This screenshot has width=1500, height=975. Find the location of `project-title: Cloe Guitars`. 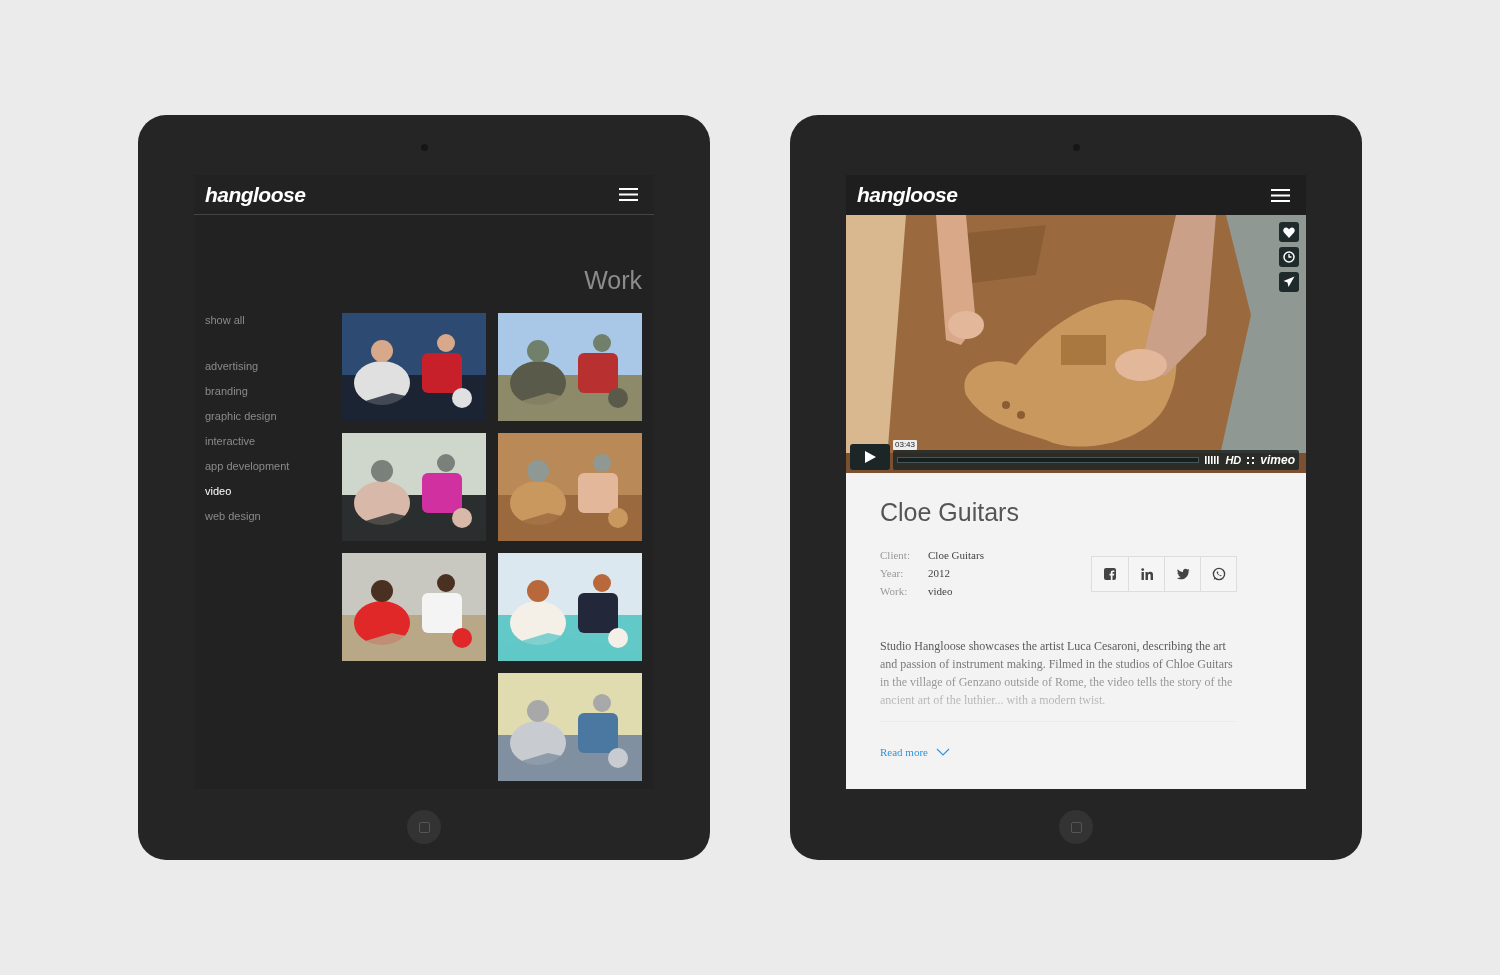

project-title: Cloe Guitars is located at coordinates (950, 512).